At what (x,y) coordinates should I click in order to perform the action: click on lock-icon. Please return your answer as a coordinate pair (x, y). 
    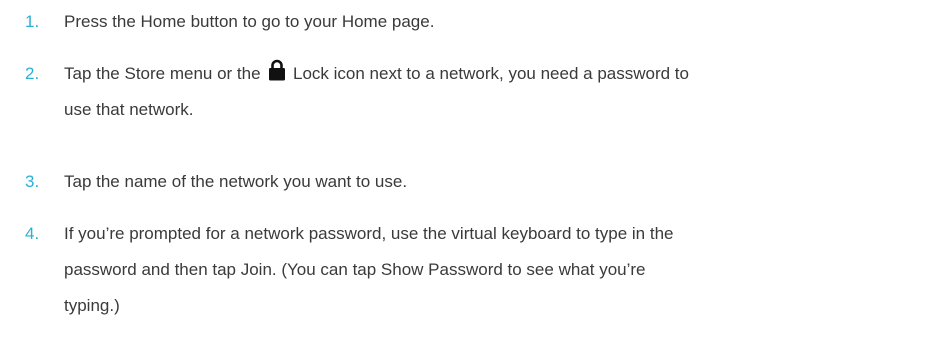
    Looking at the image, I should click on (277, 70).